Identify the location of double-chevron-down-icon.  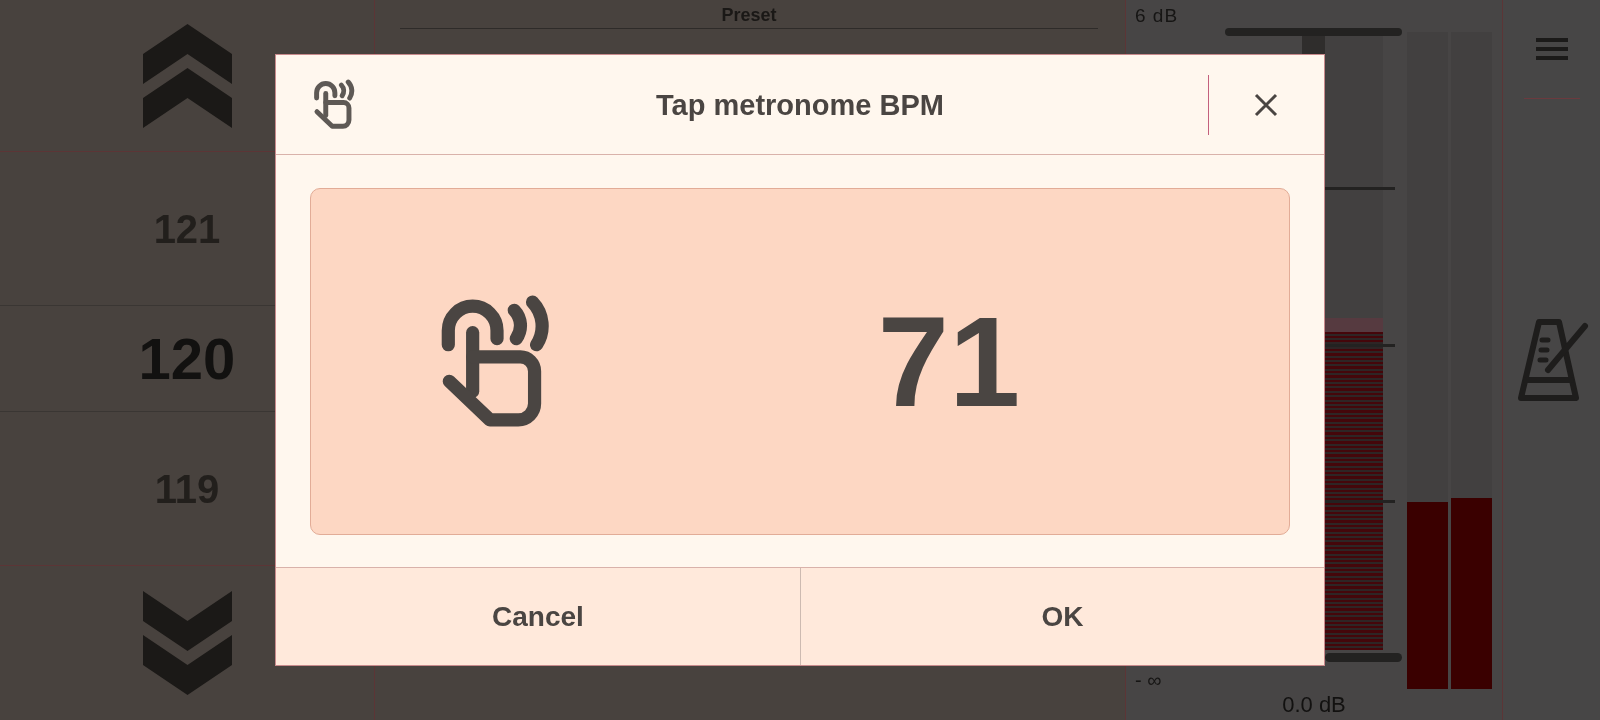
(187, 643).